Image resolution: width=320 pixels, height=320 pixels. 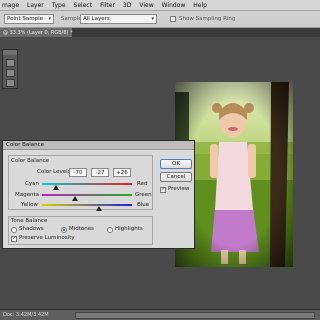 What do you see at coordinates (29, 205) in the screenshot?
I see `yellow-label: Yellow` at bounding box center [29, 205].